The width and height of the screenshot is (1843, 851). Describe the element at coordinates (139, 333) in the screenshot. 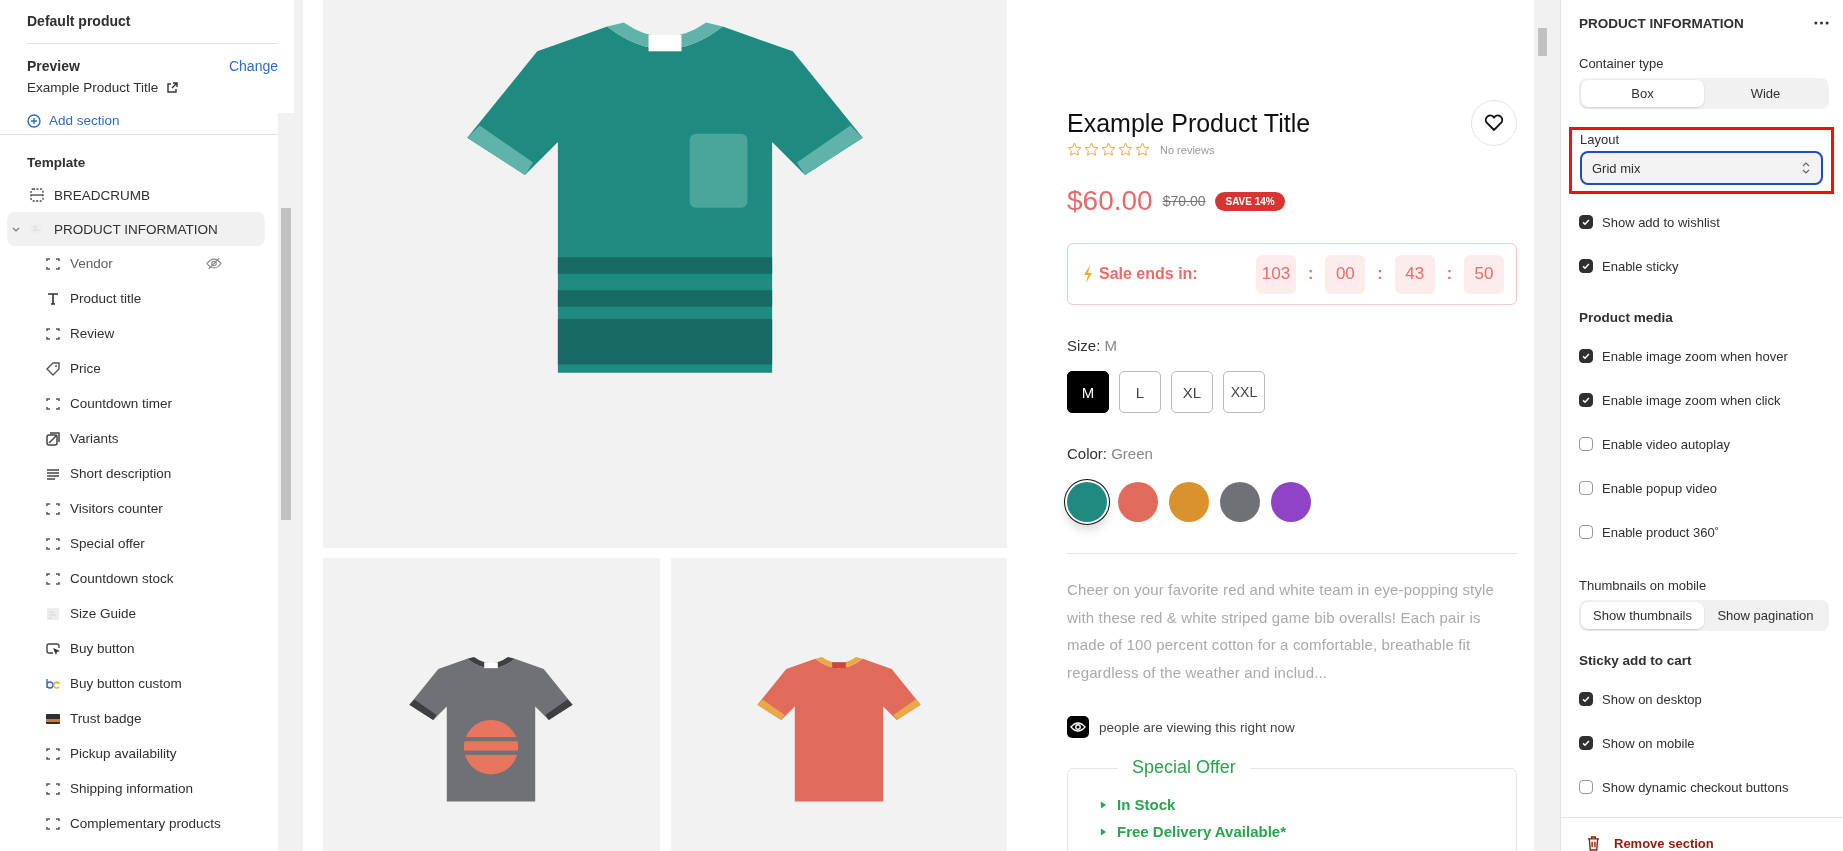

I see `block-item: Review` at that location.